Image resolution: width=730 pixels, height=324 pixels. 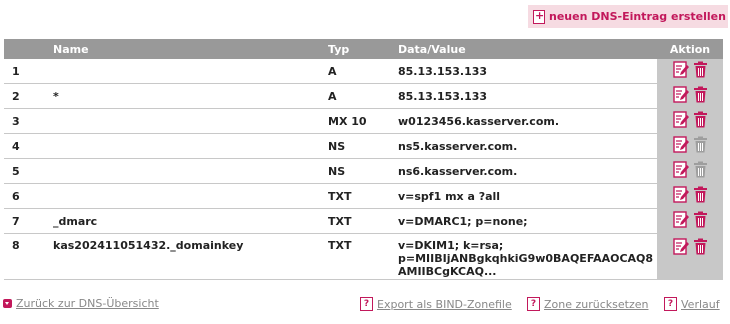 I want to click on cell-data: ns6.kasserver.com., so click(x=523, y=171).